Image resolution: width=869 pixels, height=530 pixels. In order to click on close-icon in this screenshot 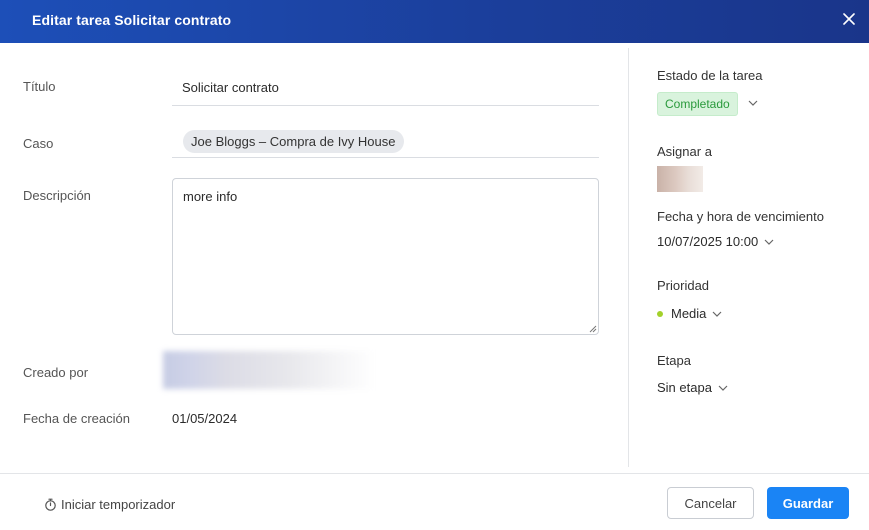, I will do `click(849, 19)`.